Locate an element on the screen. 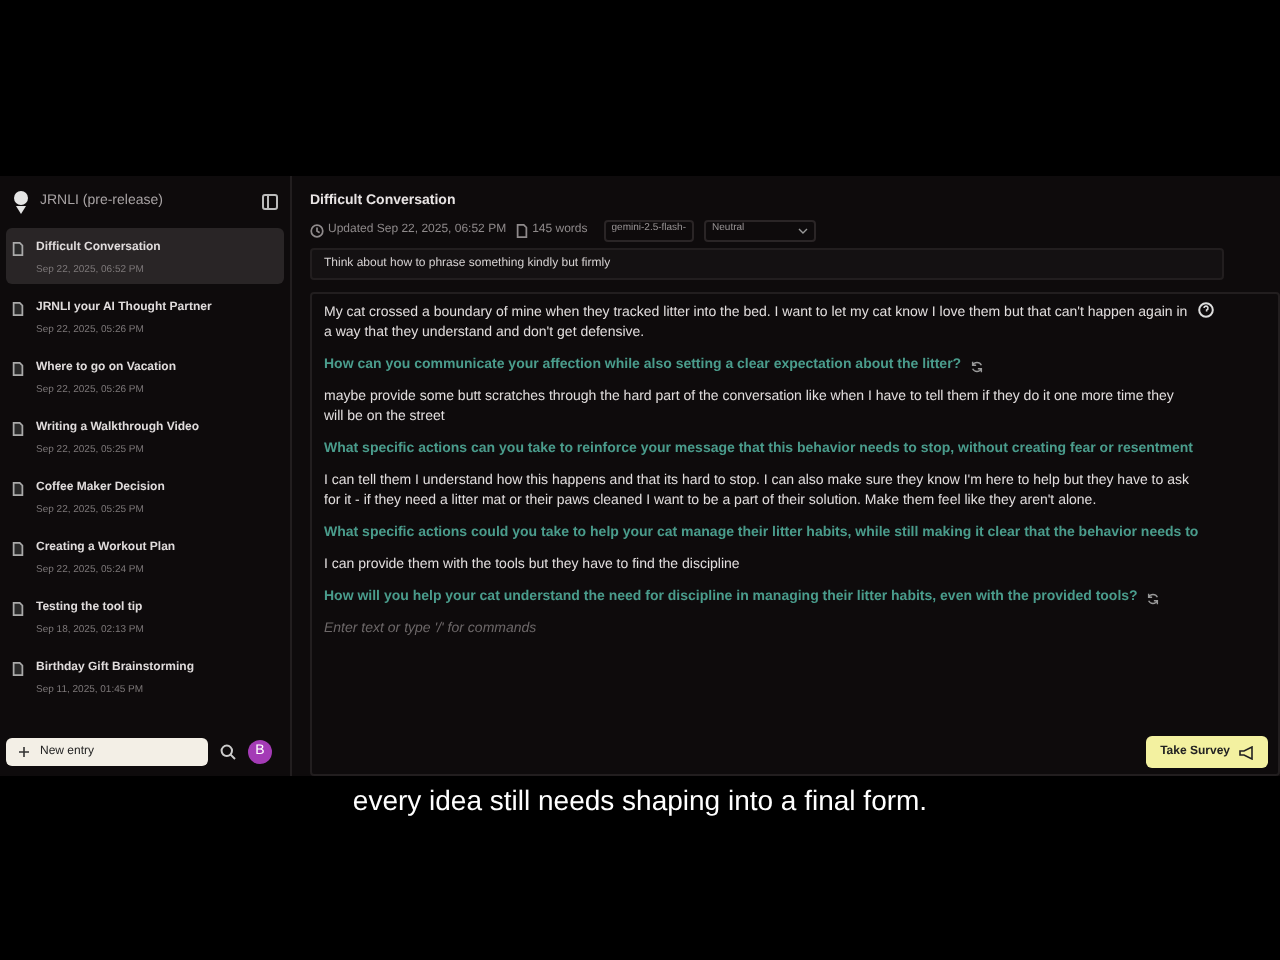 The height and width of the screenshot is (960, 1280). help-icon is located at coordinates (1206, 310).